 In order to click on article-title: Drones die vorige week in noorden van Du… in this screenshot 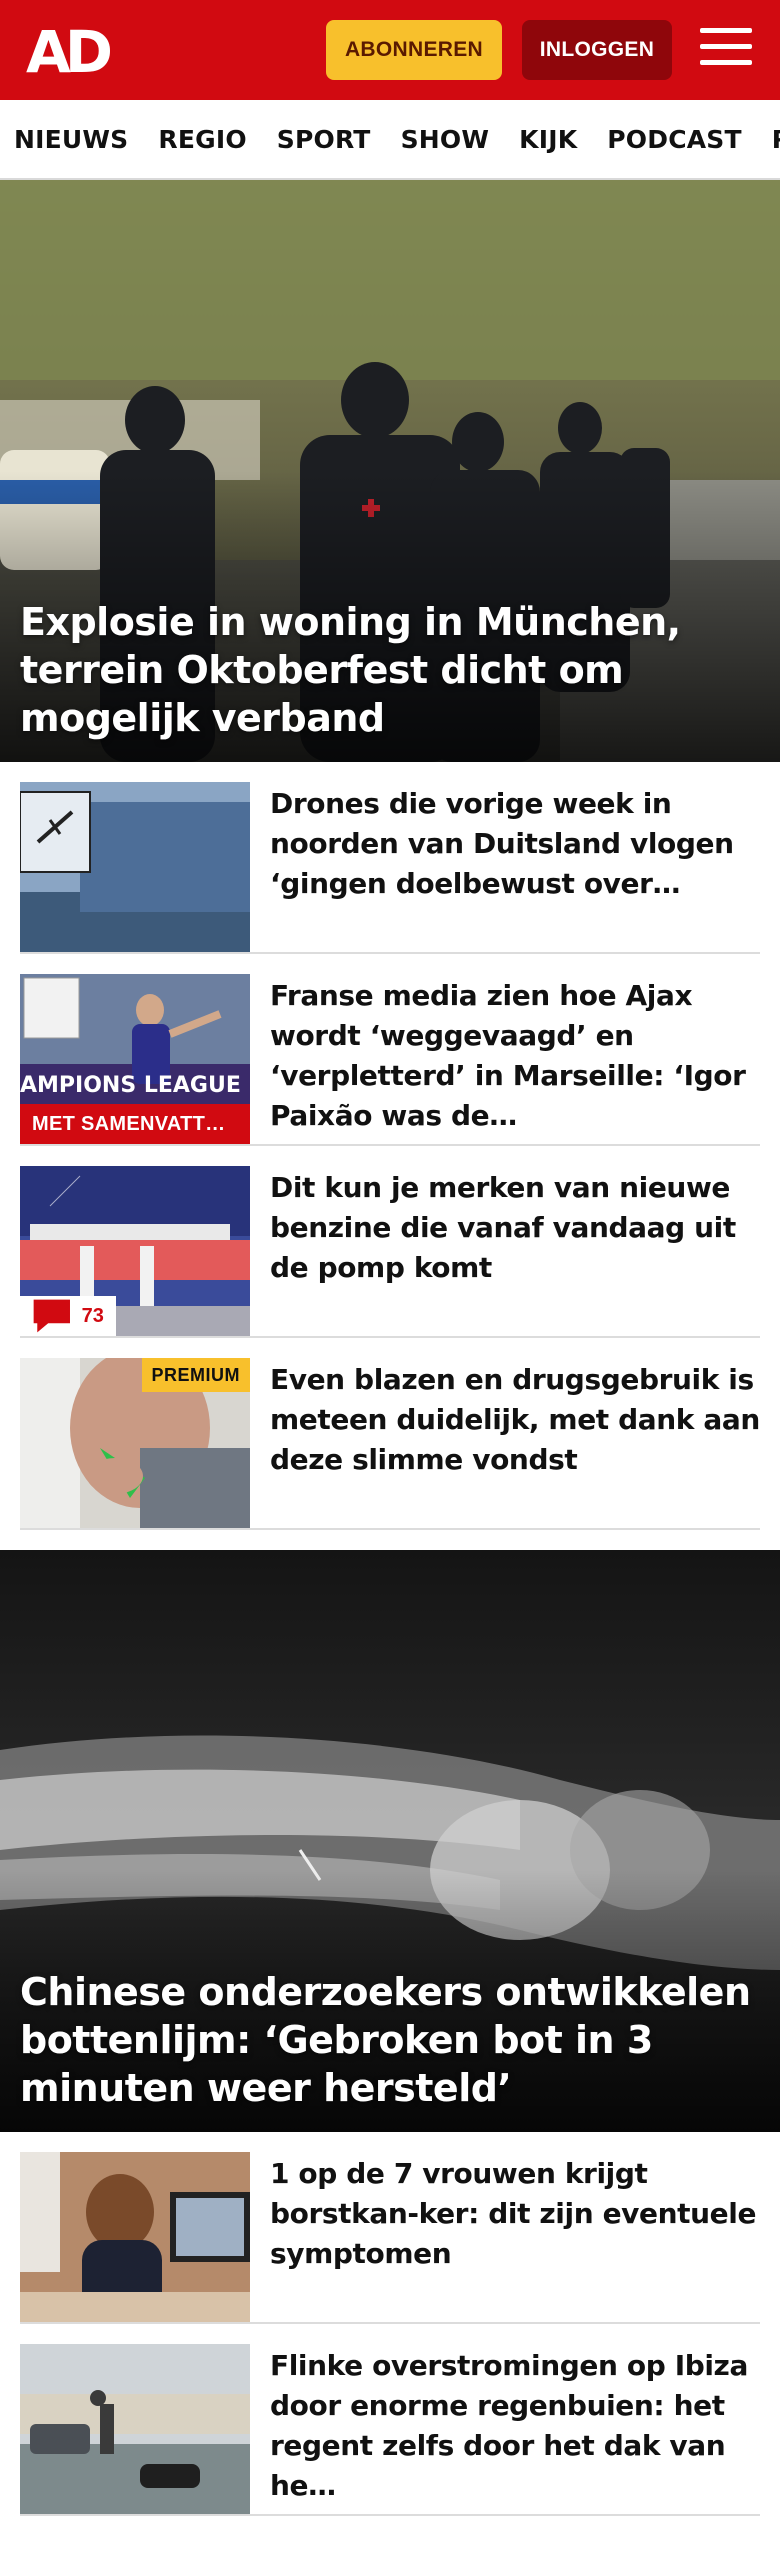, I will do `click(515, 844)`.